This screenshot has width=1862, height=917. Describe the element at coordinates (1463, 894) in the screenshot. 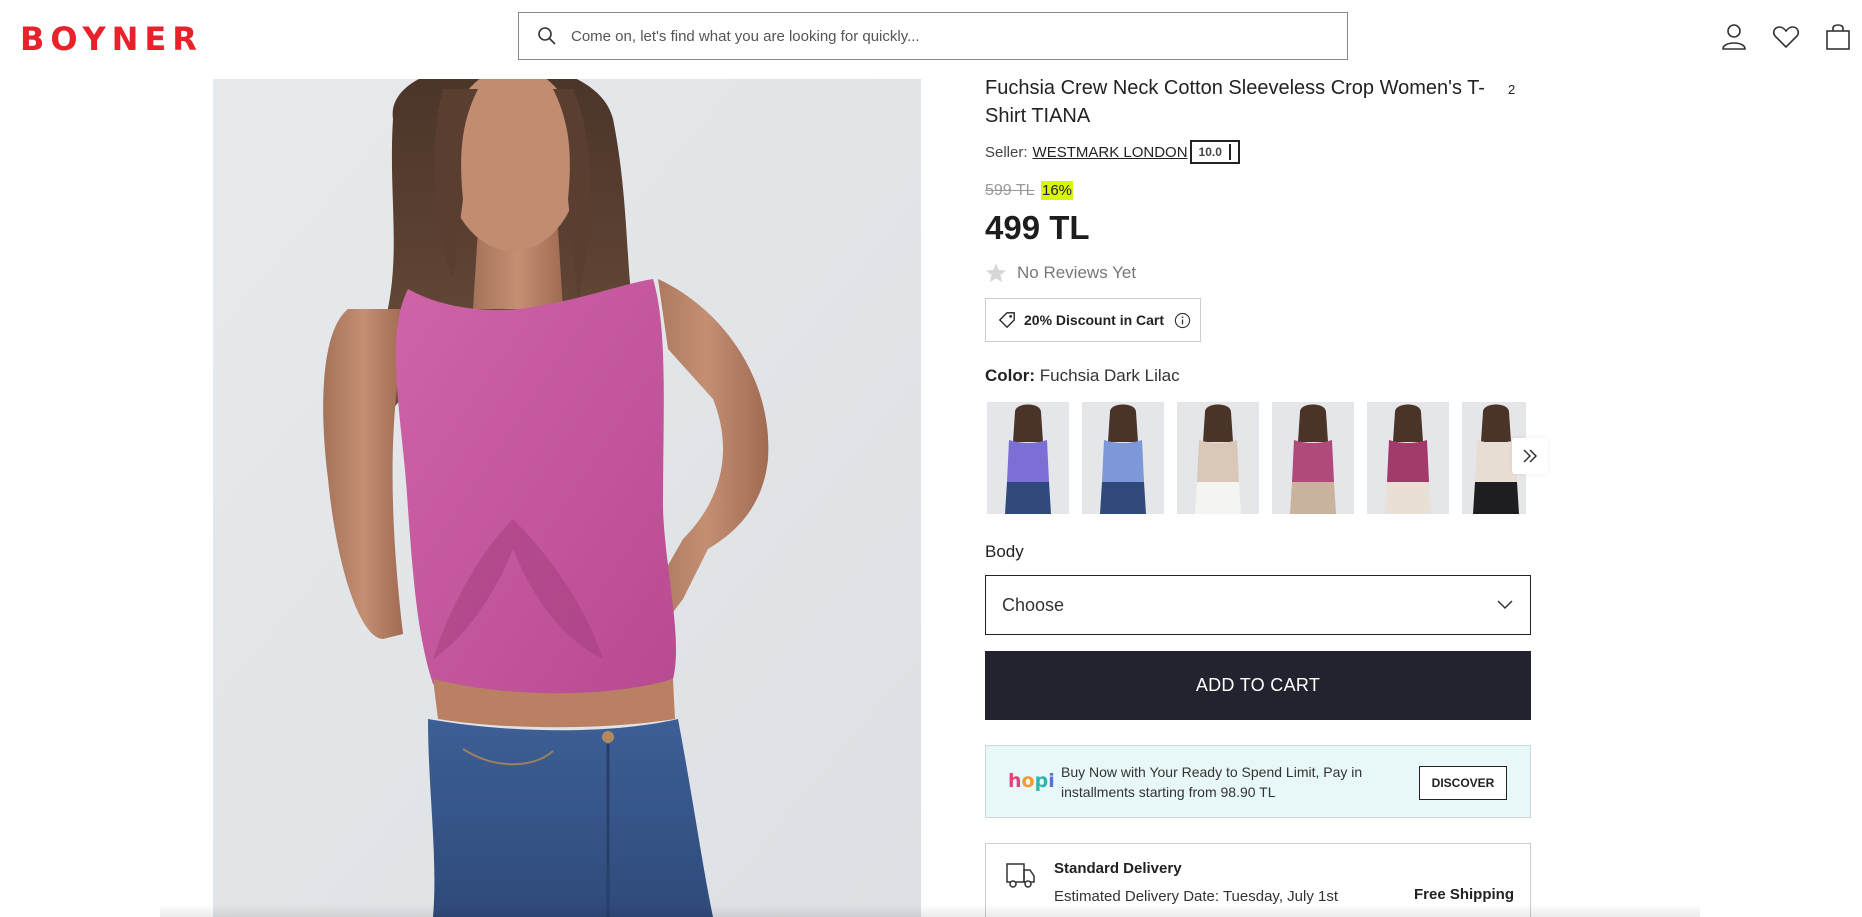

I see `free-shipping-label: Free Shipping` at that location.